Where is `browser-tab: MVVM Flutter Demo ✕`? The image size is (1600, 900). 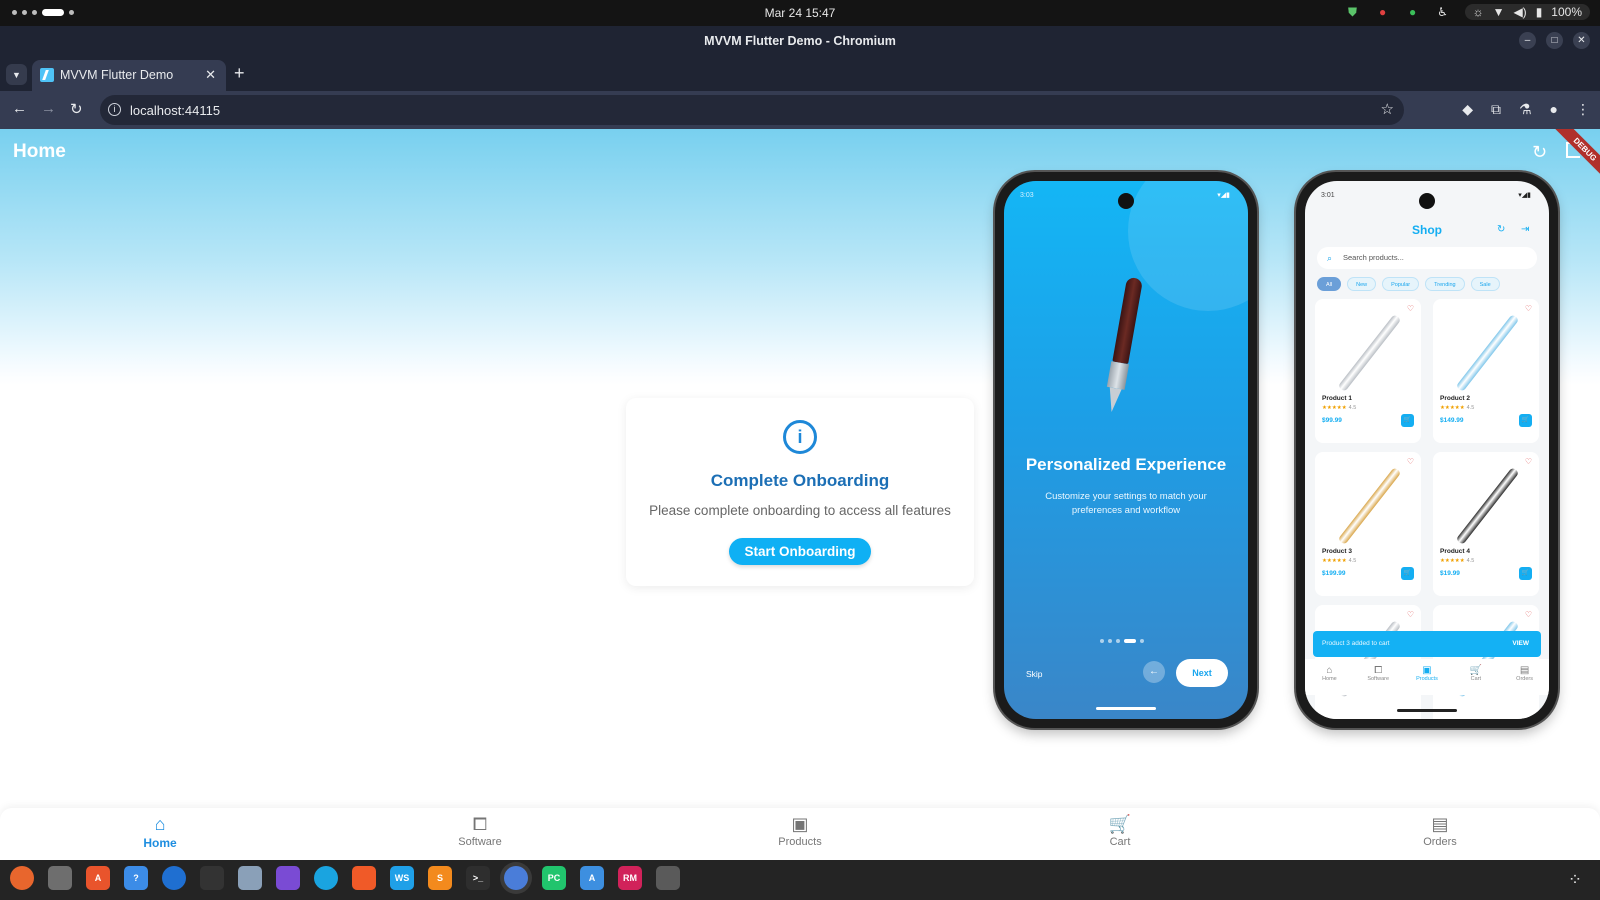 browser-tab: MVVM Flutter Demo ✕ is located at coordinates (129, 75).